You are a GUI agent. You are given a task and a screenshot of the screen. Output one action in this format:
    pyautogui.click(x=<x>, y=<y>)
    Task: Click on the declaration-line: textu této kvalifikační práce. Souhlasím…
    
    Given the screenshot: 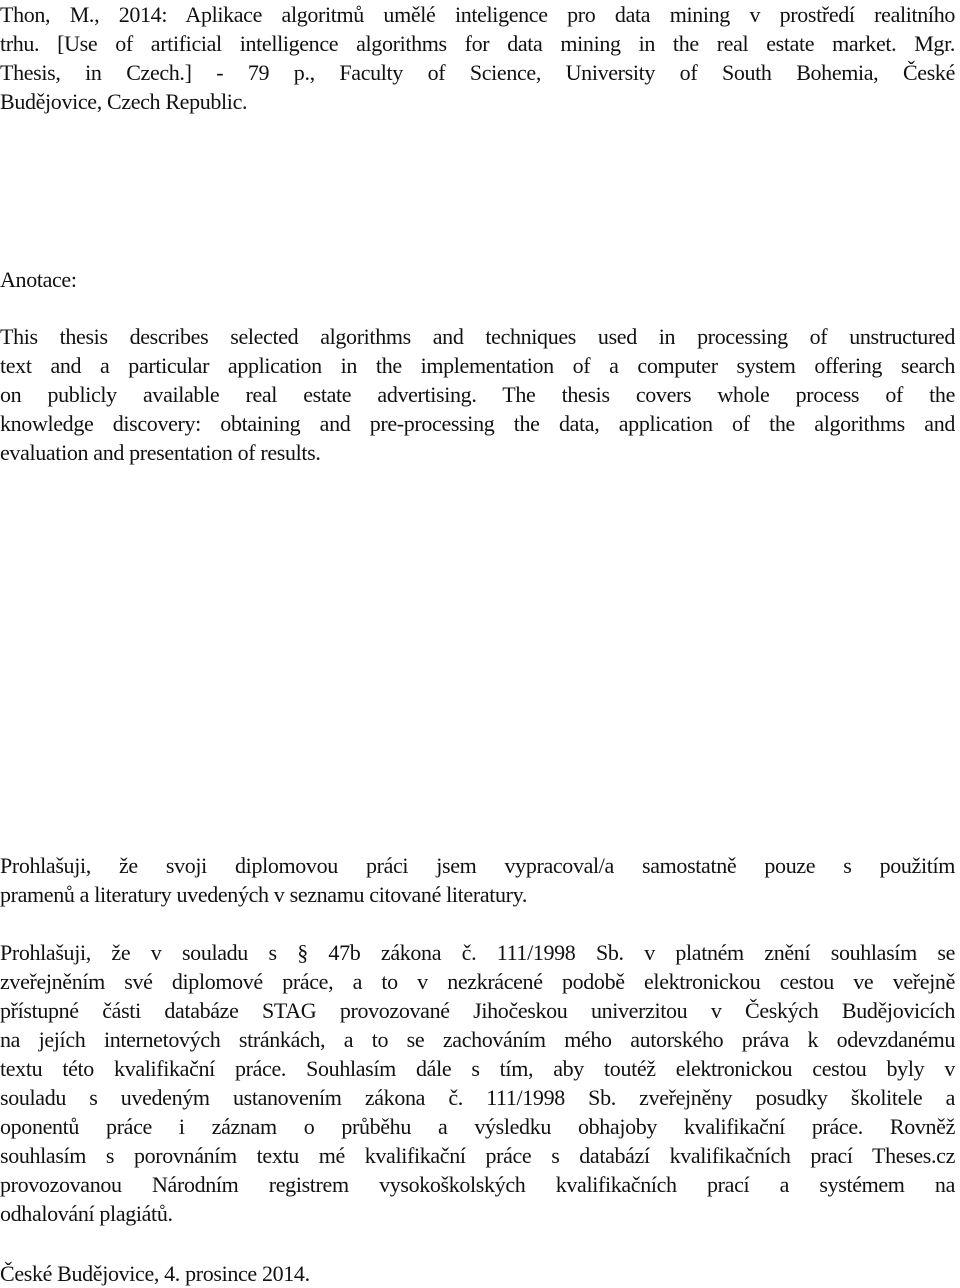 What is the action you would take?
    pyautogui.click(x=477, y=1068)
    